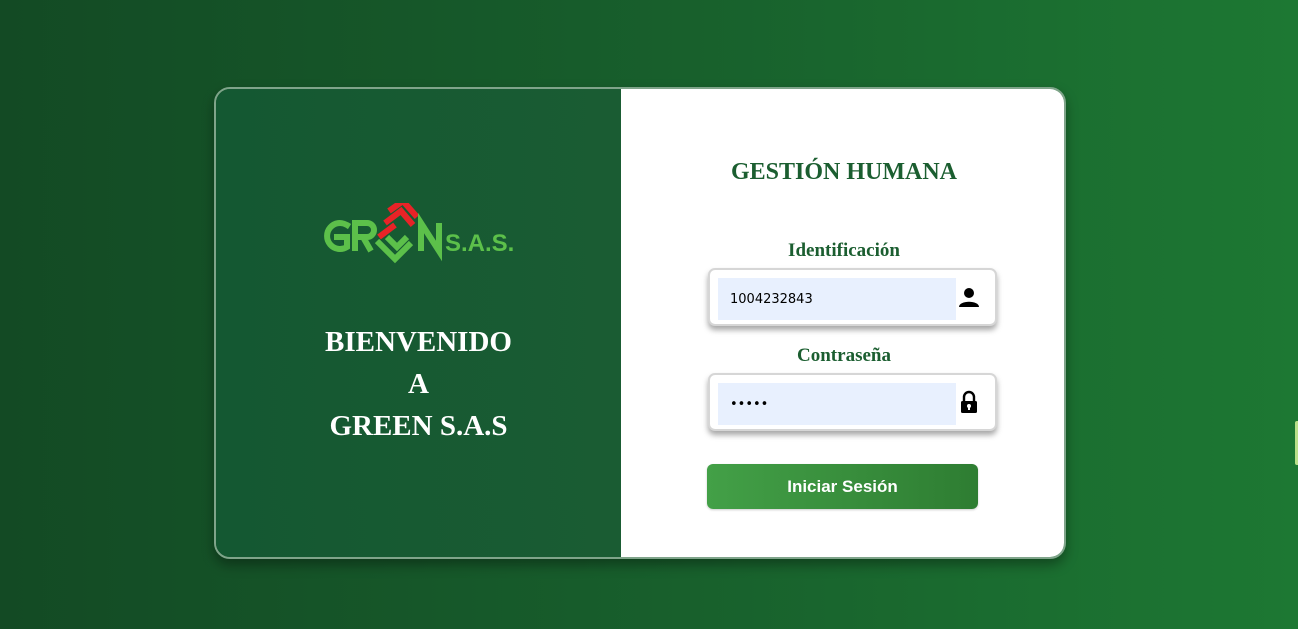 This screenshot has height=629, width=1298. I want to click on page-title: GESTIÓN HUMANA, so click(844, 172).